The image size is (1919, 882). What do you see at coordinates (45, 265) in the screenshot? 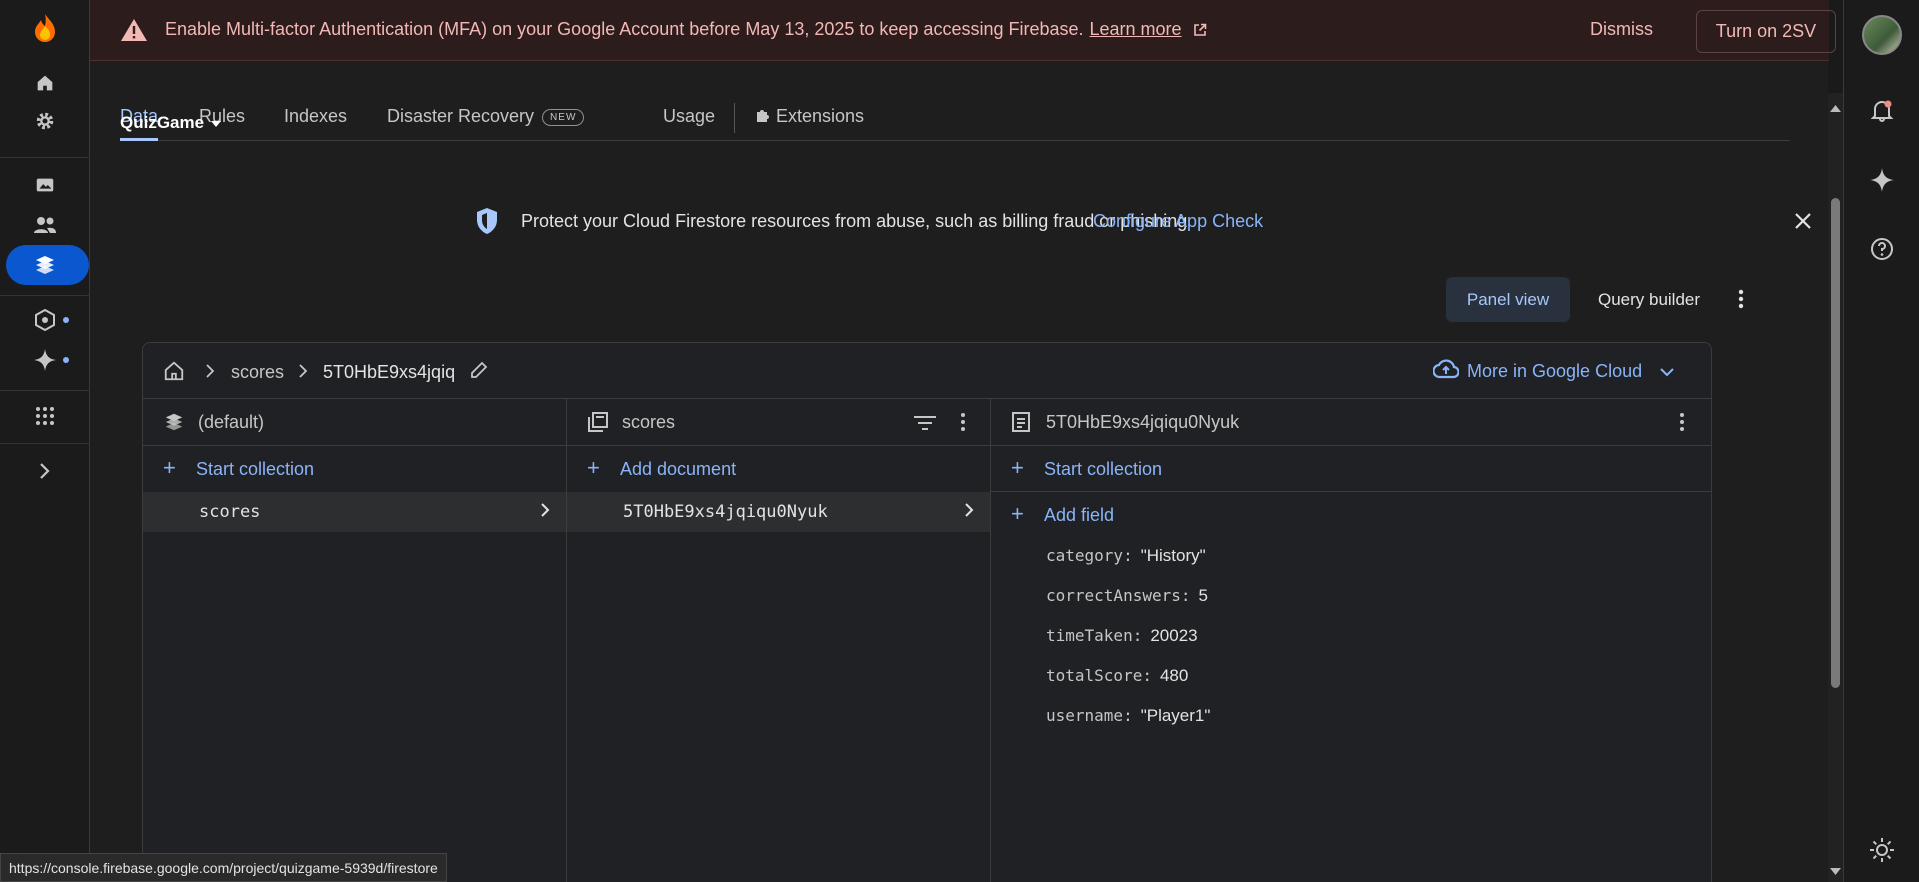
I see `firestore-database-icon` at bounding box center [45, 265].